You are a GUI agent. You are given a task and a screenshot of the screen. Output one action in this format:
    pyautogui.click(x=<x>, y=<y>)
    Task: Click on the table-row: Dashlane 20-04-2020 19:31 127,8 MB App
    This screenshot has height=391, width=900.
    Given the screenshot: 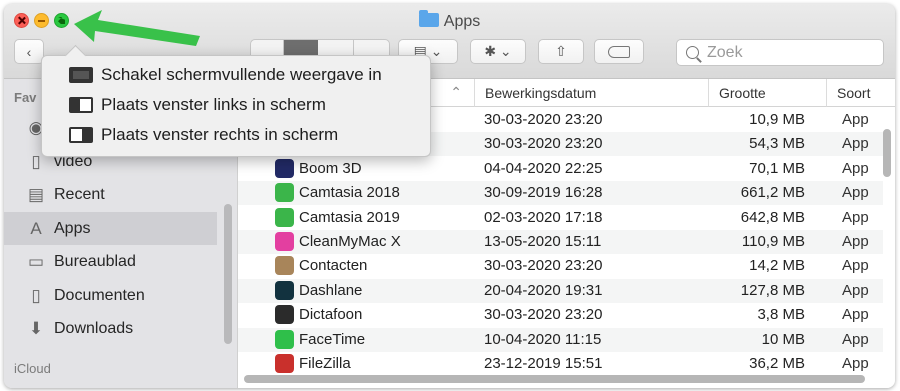 What is the action you would take?
    pyautogui.click(x=560, y=290)
    